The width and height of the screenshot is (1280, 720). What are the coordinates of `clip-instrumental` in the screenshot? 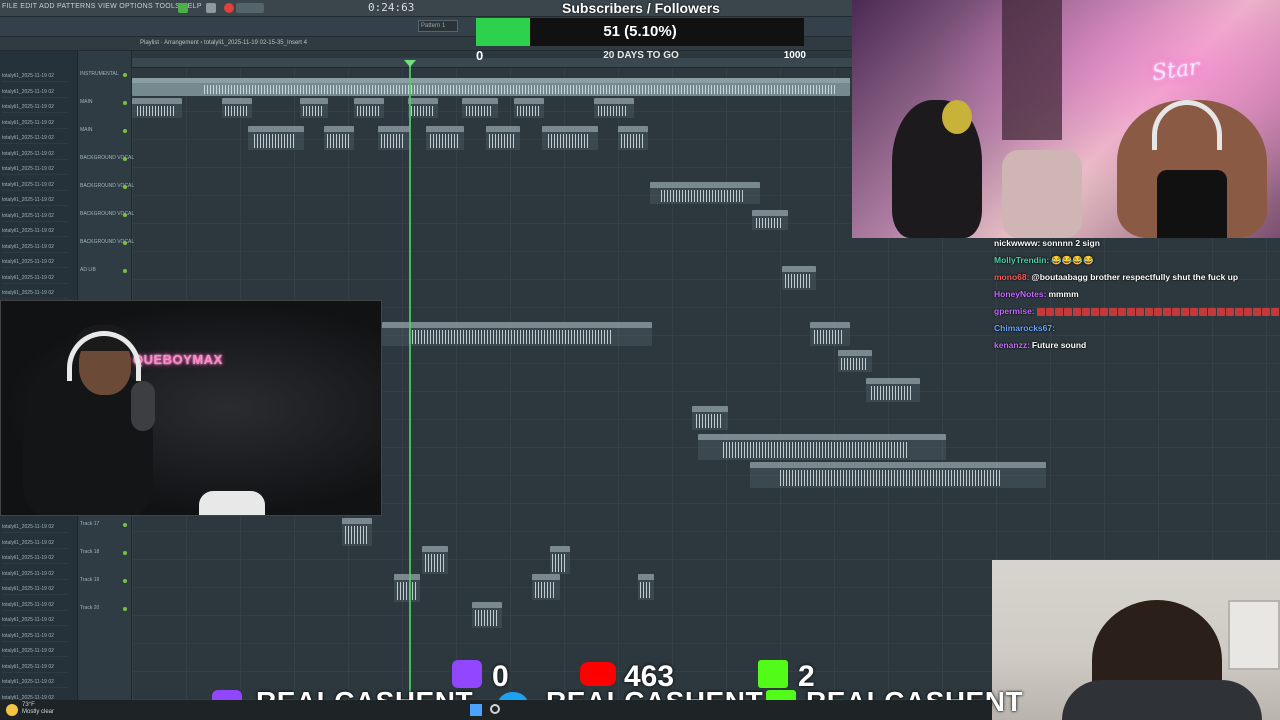 It's located at (491, 87).